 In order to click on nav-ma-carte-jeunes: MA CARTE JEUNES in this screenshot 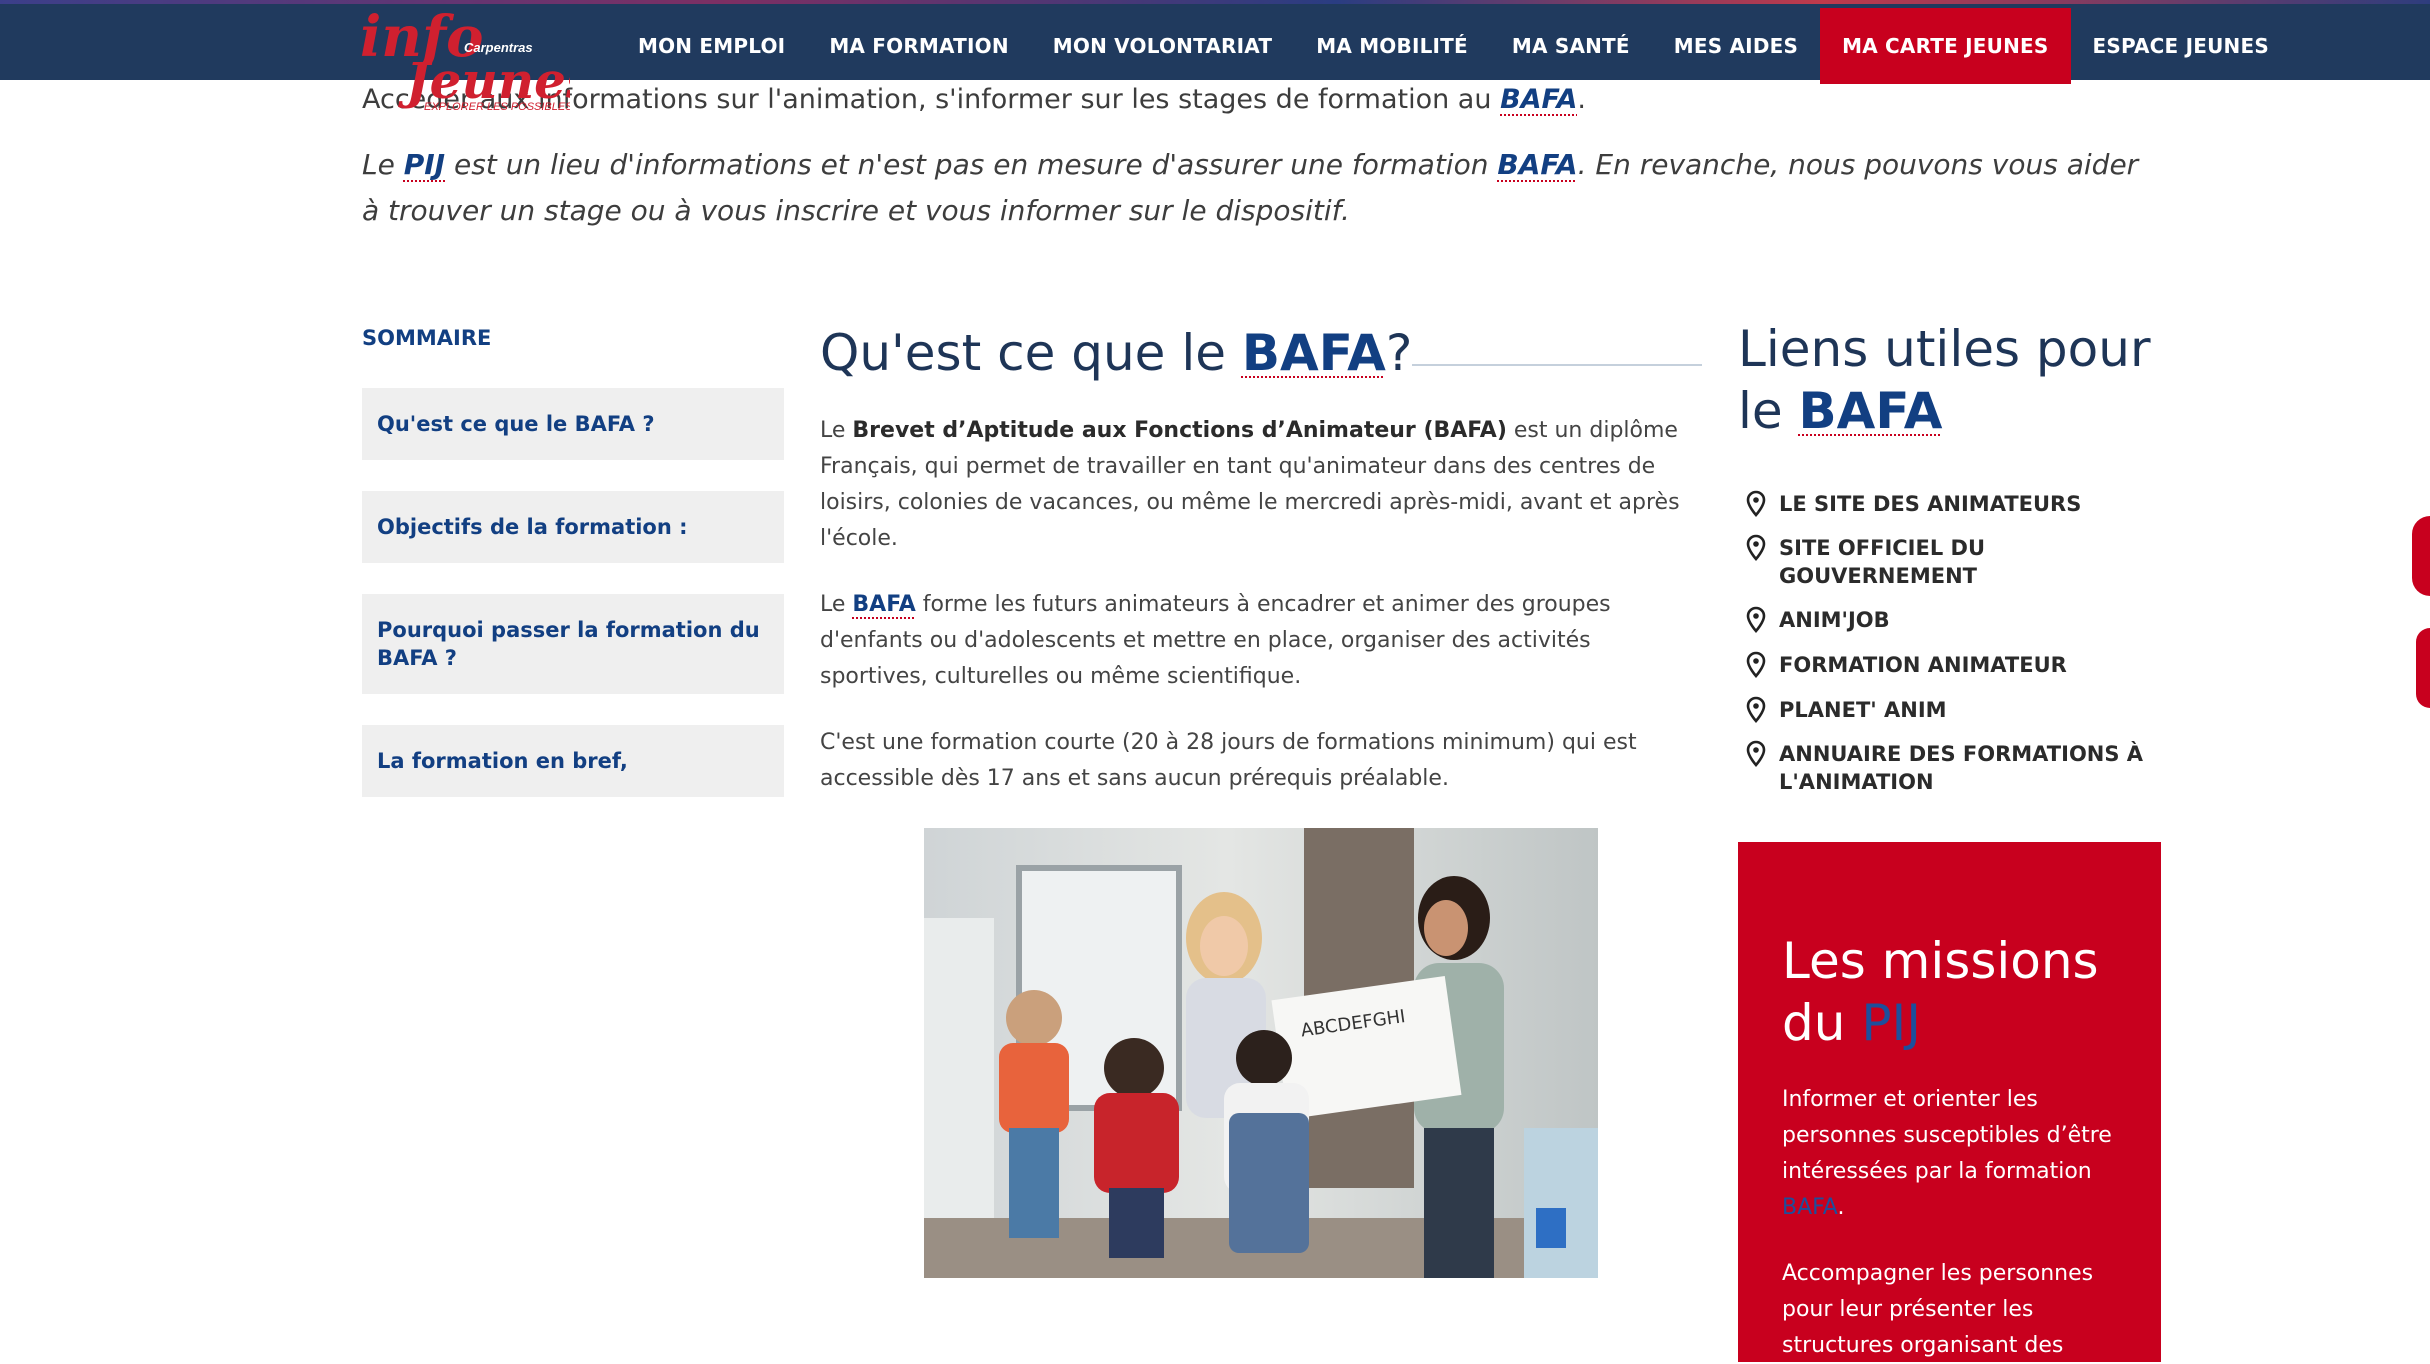, I will do `click(1945, 46)`.